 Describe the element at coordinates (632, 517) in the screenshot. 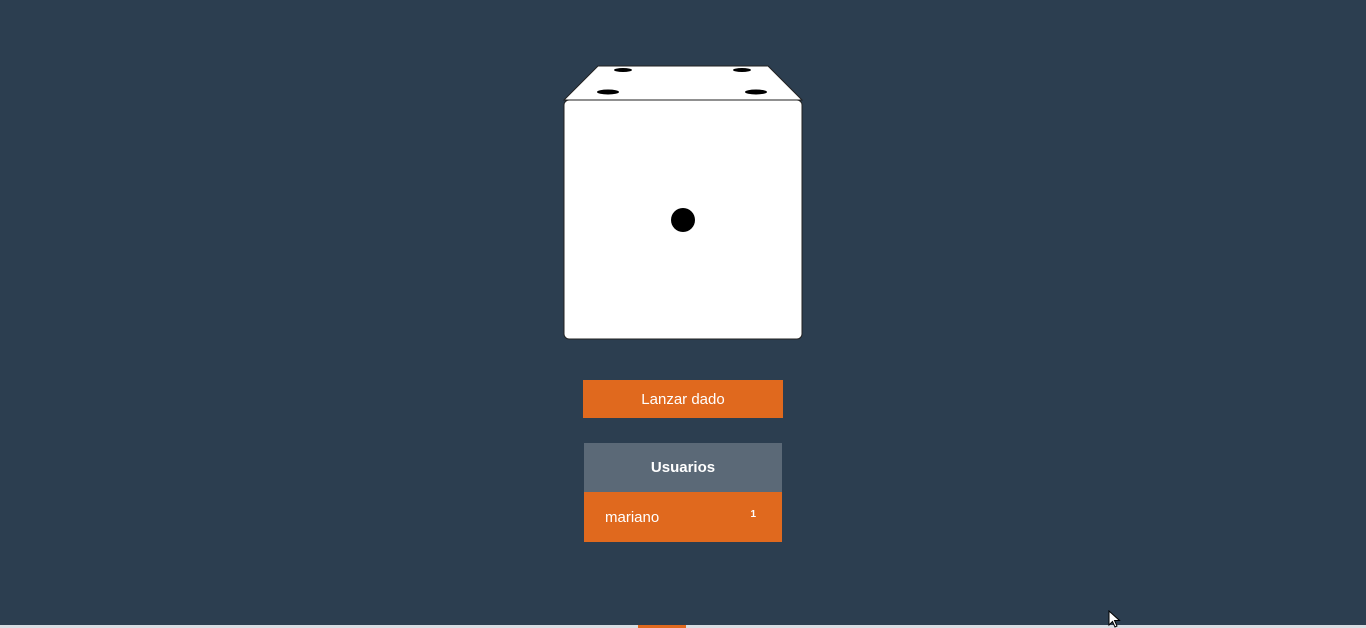

I see `user-name: mariano` at that location.